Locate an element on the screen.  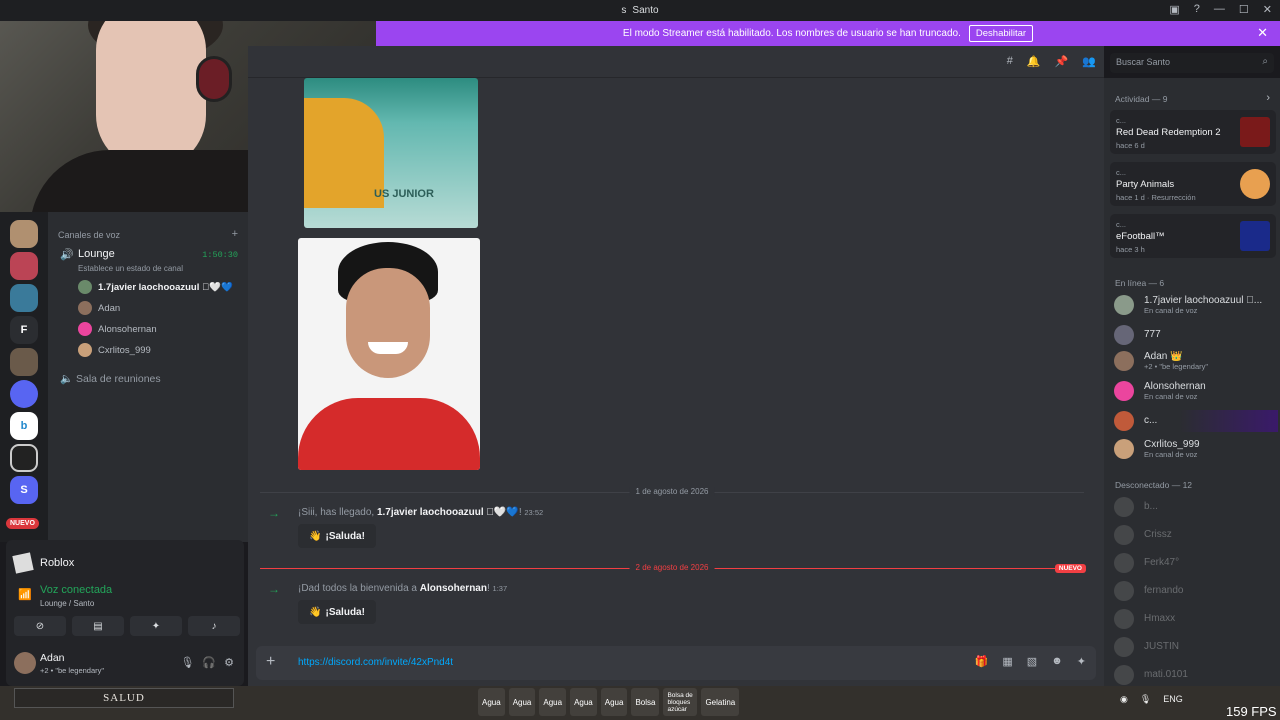
maximize-button: ☐ is located at coordinates (1244, 9).